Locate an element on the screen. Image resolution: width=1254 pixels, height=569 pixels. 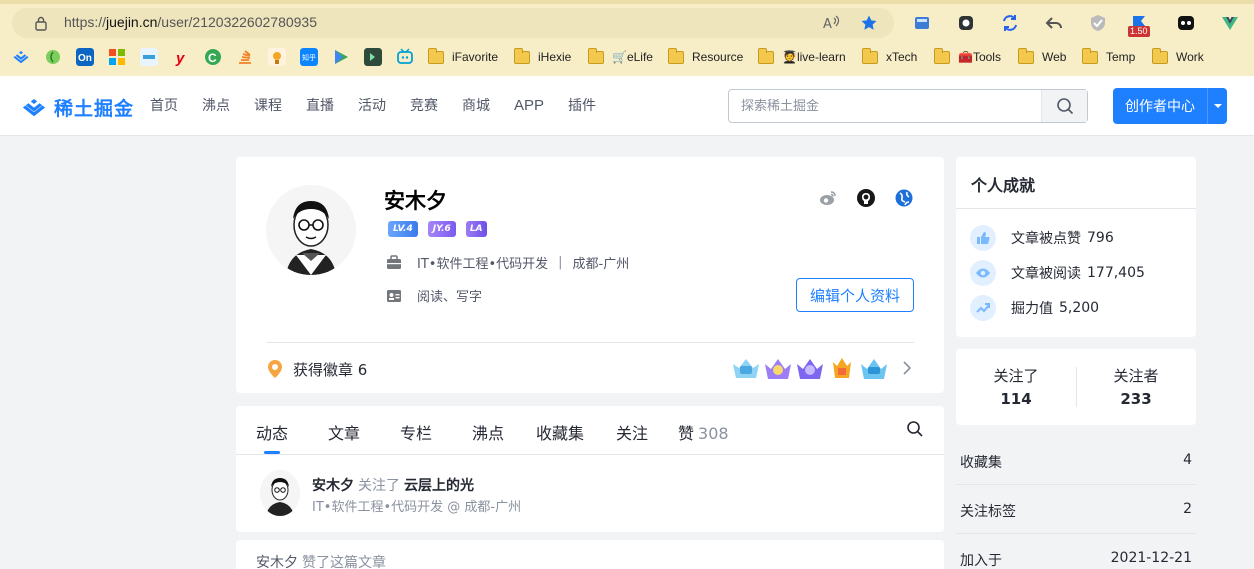
bilibili-icon is located at coordinates (405, 57).